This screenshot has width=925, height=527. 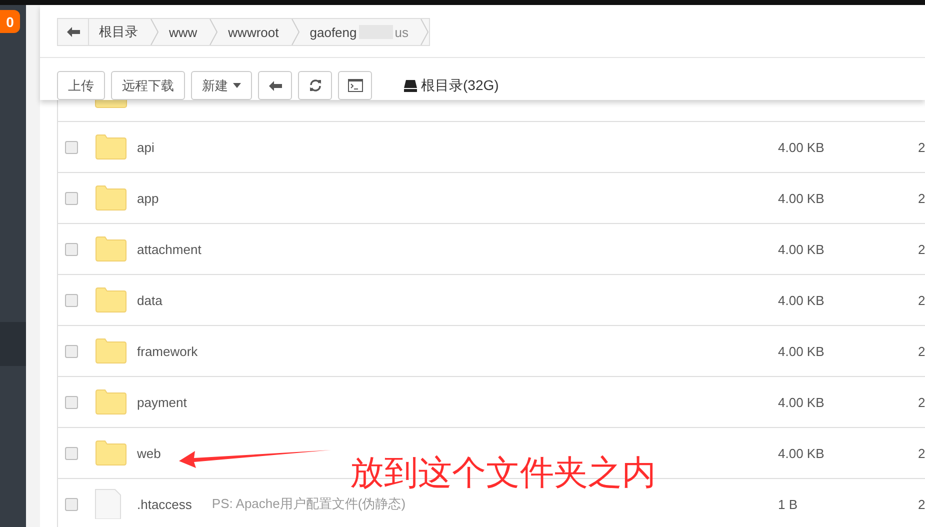 What do you see at coordinates (149, 300) in the screenshot?
I see `file-name: data` at bounding box center [149, 300].